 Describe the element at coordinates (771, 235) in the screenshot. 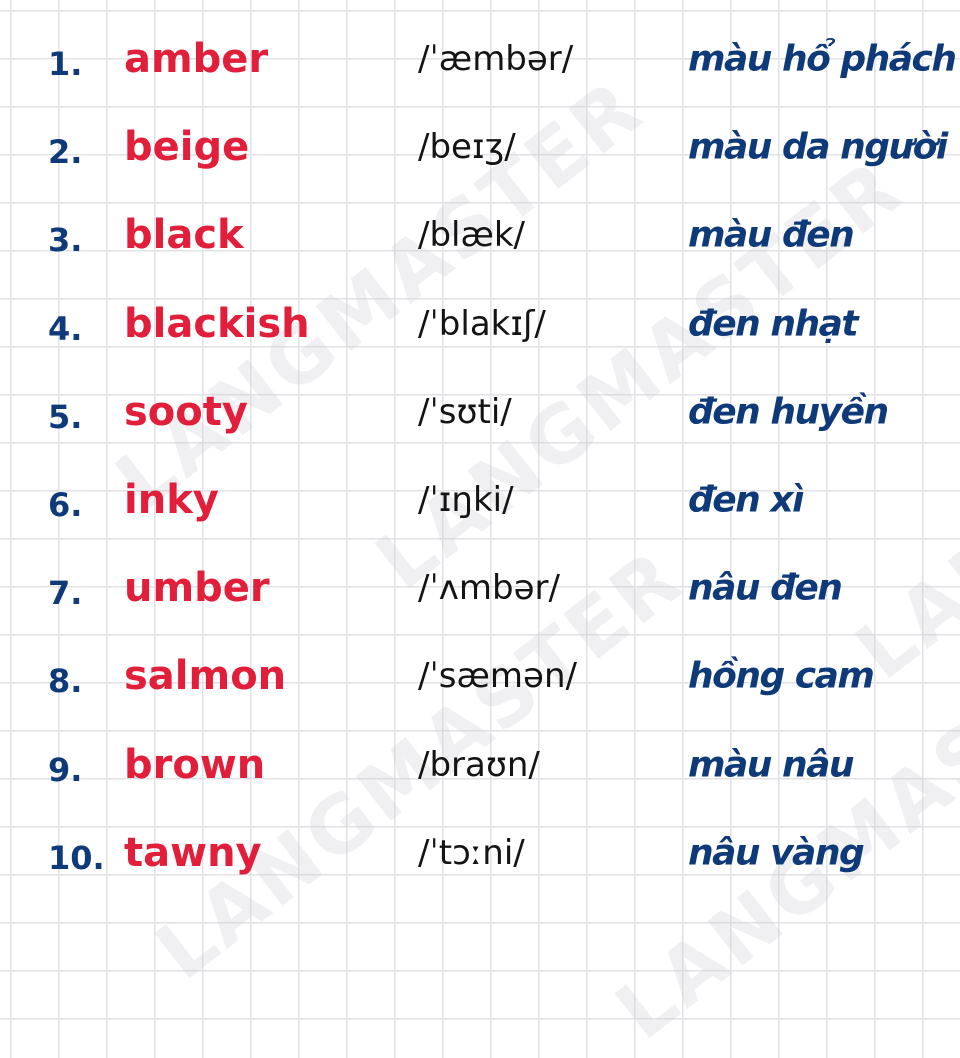

I see `vietnamese-meaning: màu đen` at that location.